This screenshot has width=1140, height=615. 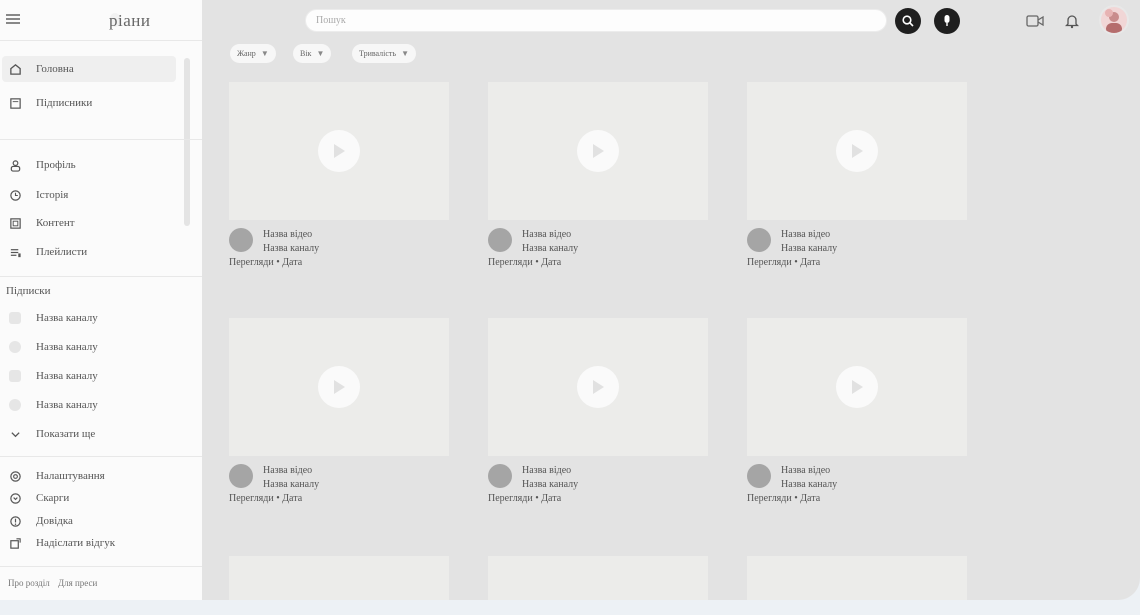 I want to click on user-avatar, so click(x=1114, y=20).